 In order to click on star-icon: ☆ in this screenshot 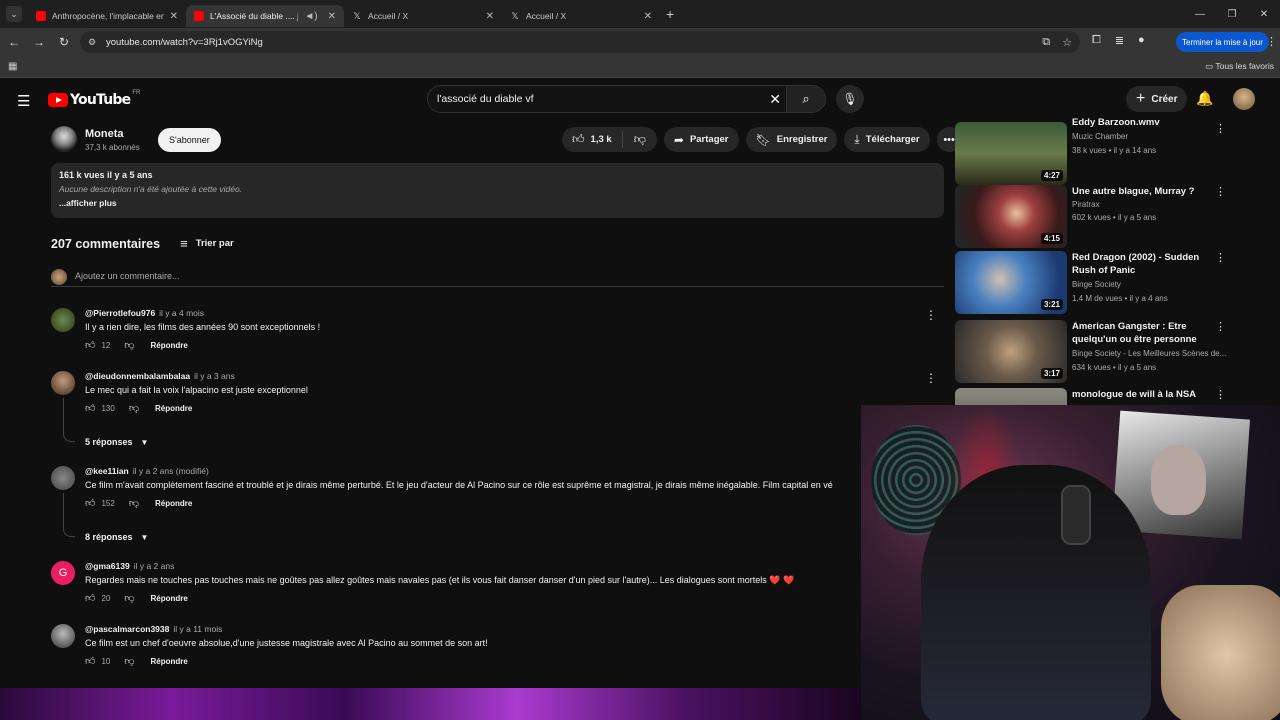, I will do `click(1067, 42)`.